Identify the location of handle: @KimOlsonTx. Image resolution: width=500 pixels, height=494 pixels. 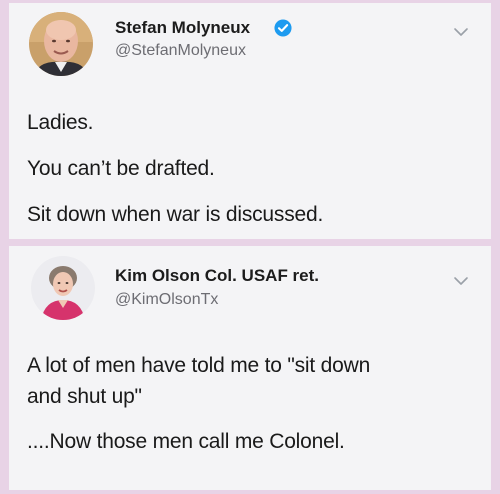
(166, 300).